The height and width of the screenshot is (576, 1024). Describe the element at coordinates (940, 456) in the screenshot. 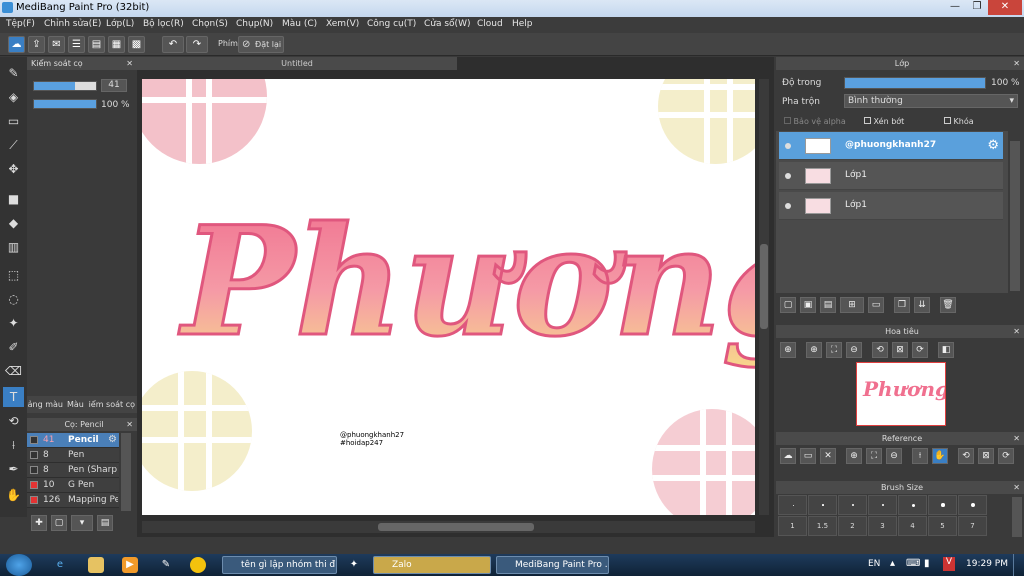

I see `hand-icon: ✋` at that location.